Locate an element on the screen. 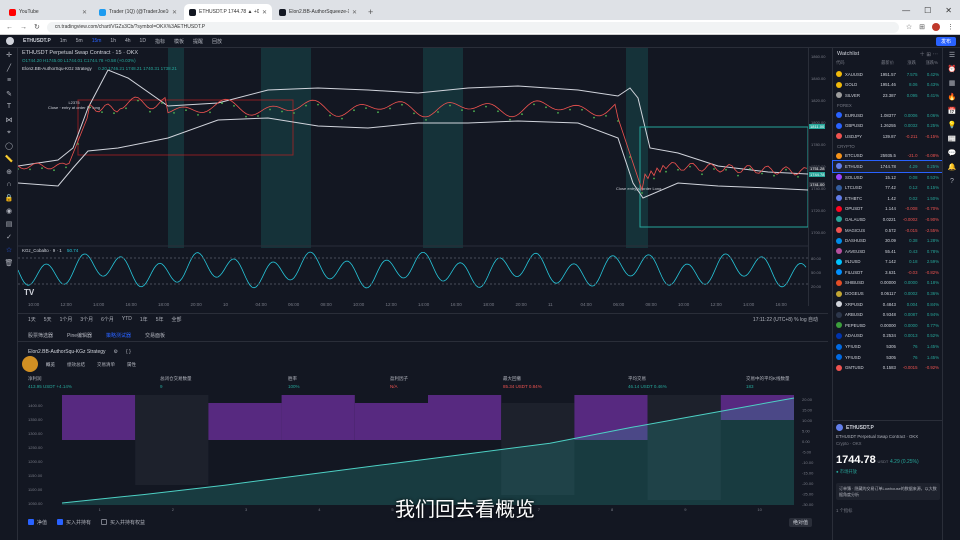  back-icon: ← is located at coordinates (9, 27).